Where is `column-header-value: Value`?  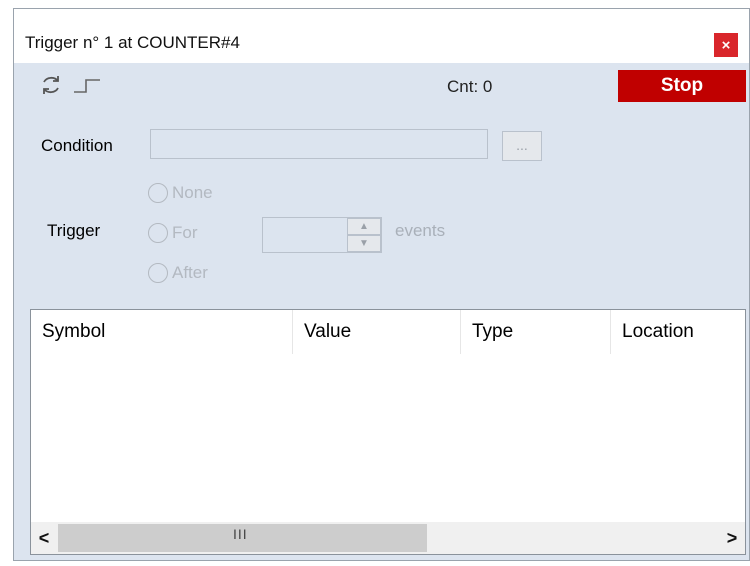
column-header-value: Value is located at coordinates (377, 332).